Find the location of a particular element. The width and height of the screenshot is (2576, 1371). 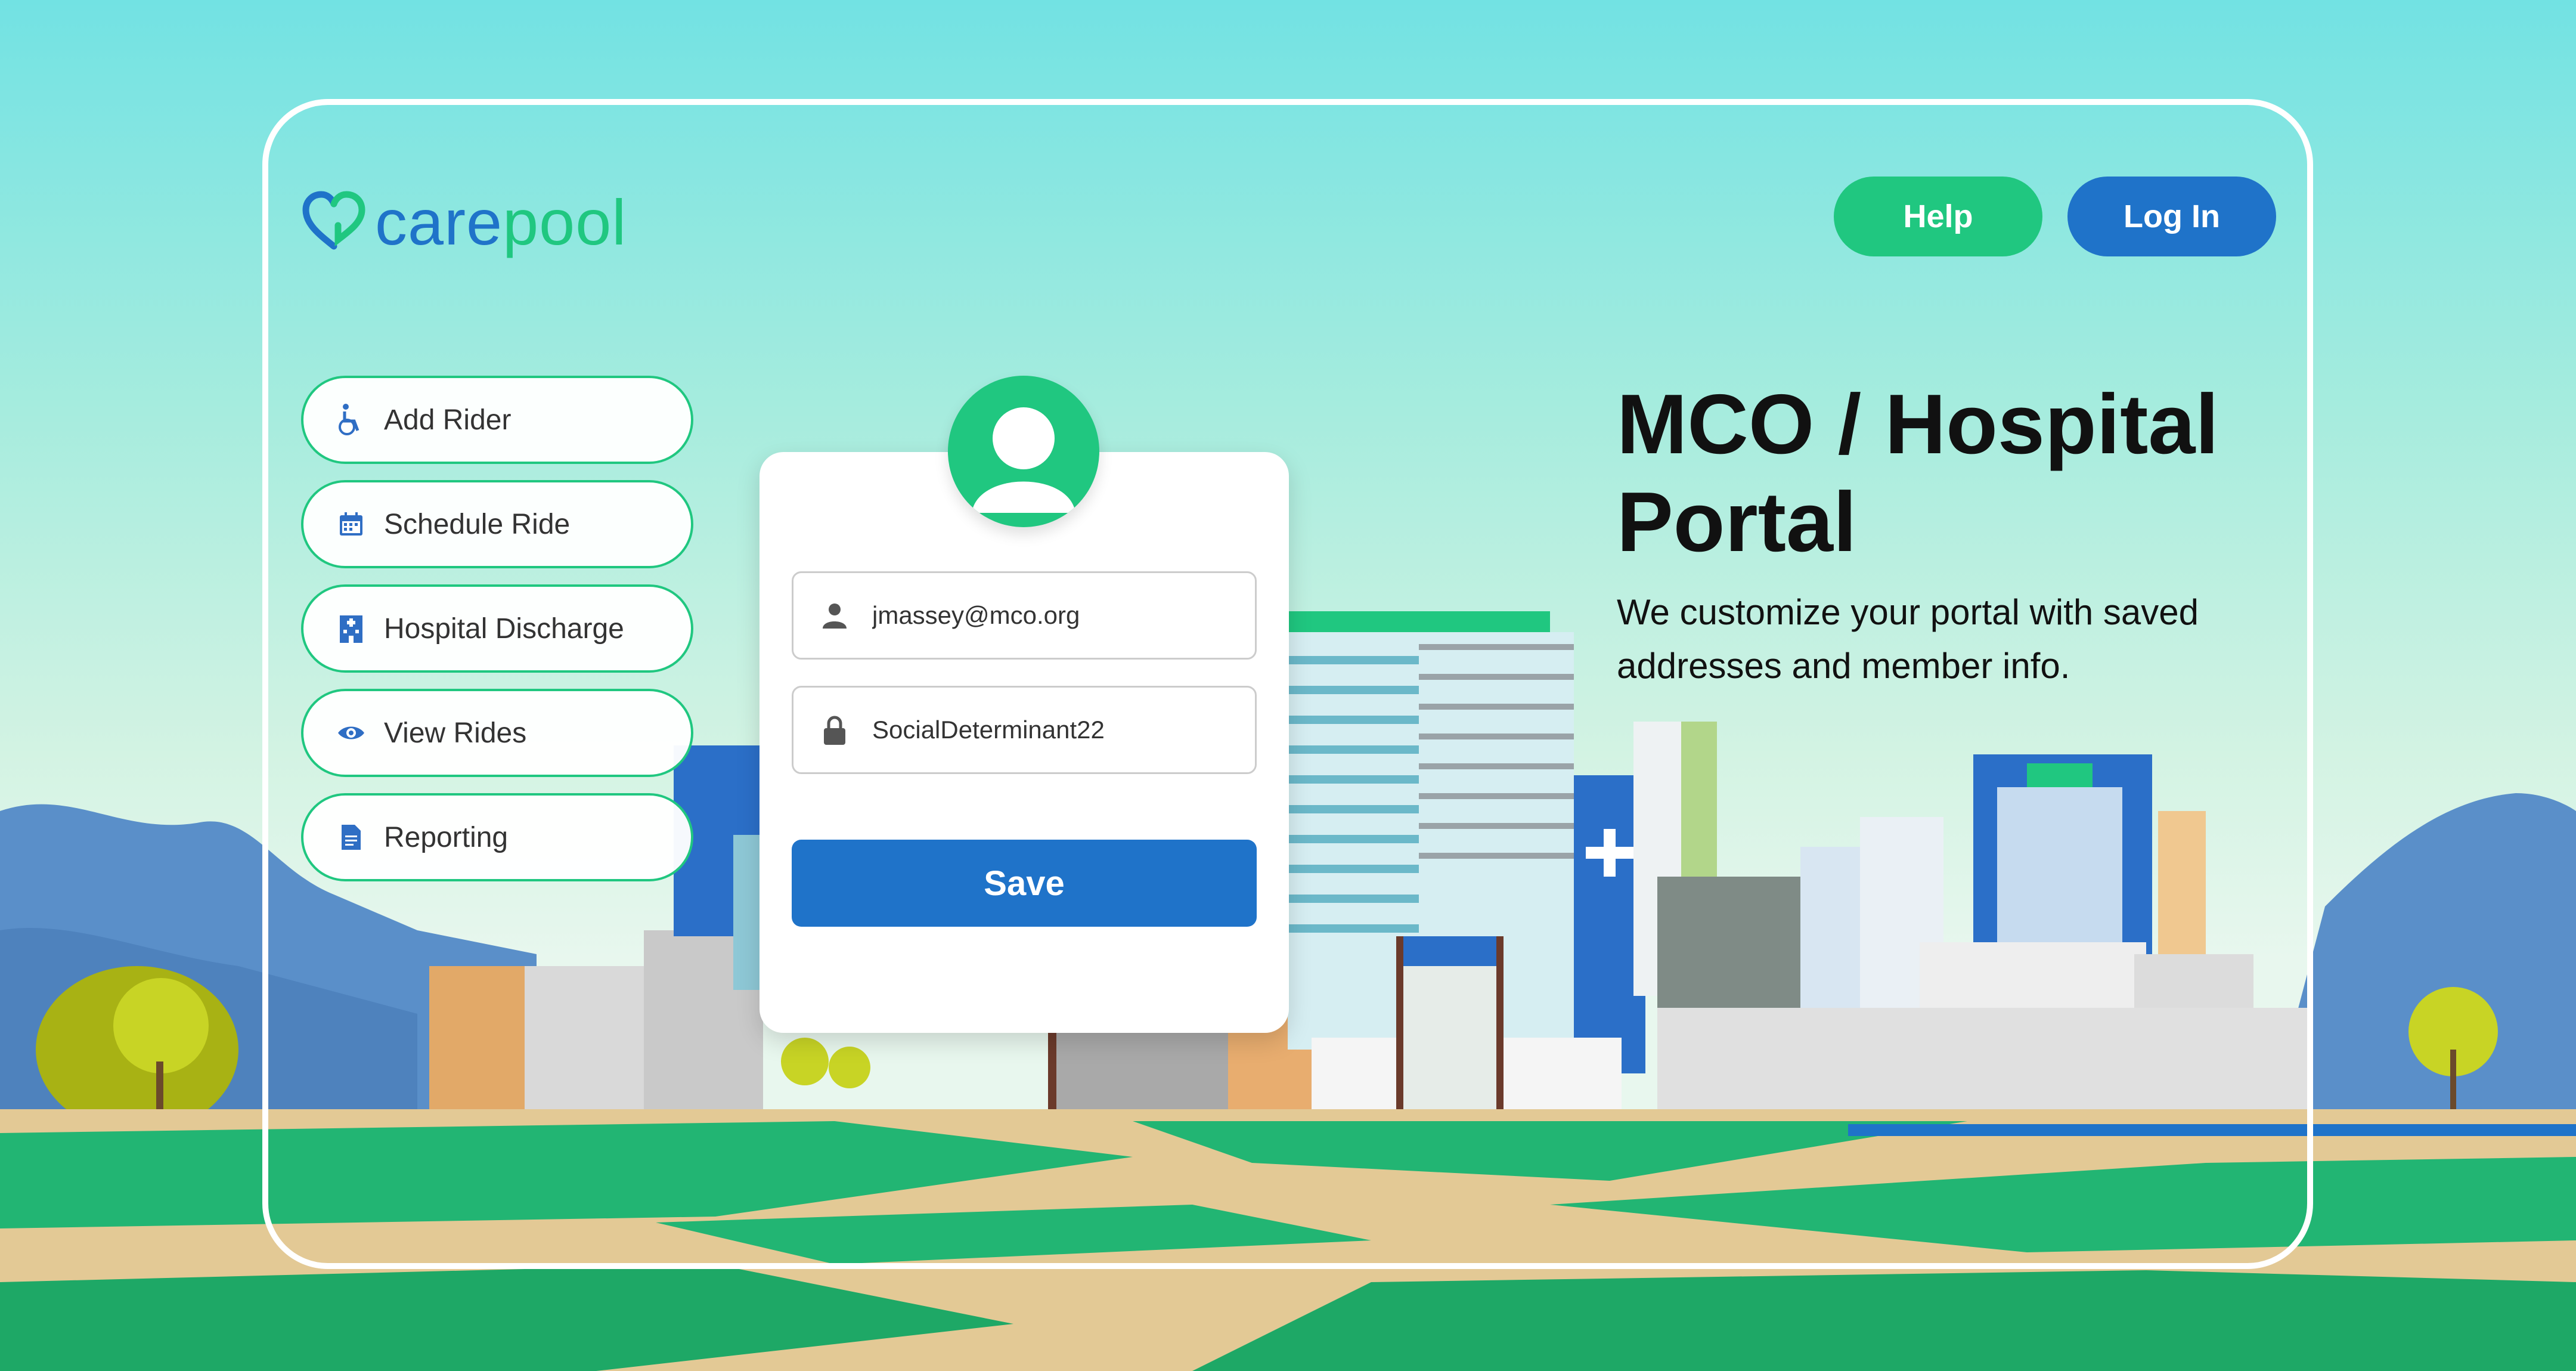

sidebar-item-label: Schedule Ride is located at coordinates (477, 524).